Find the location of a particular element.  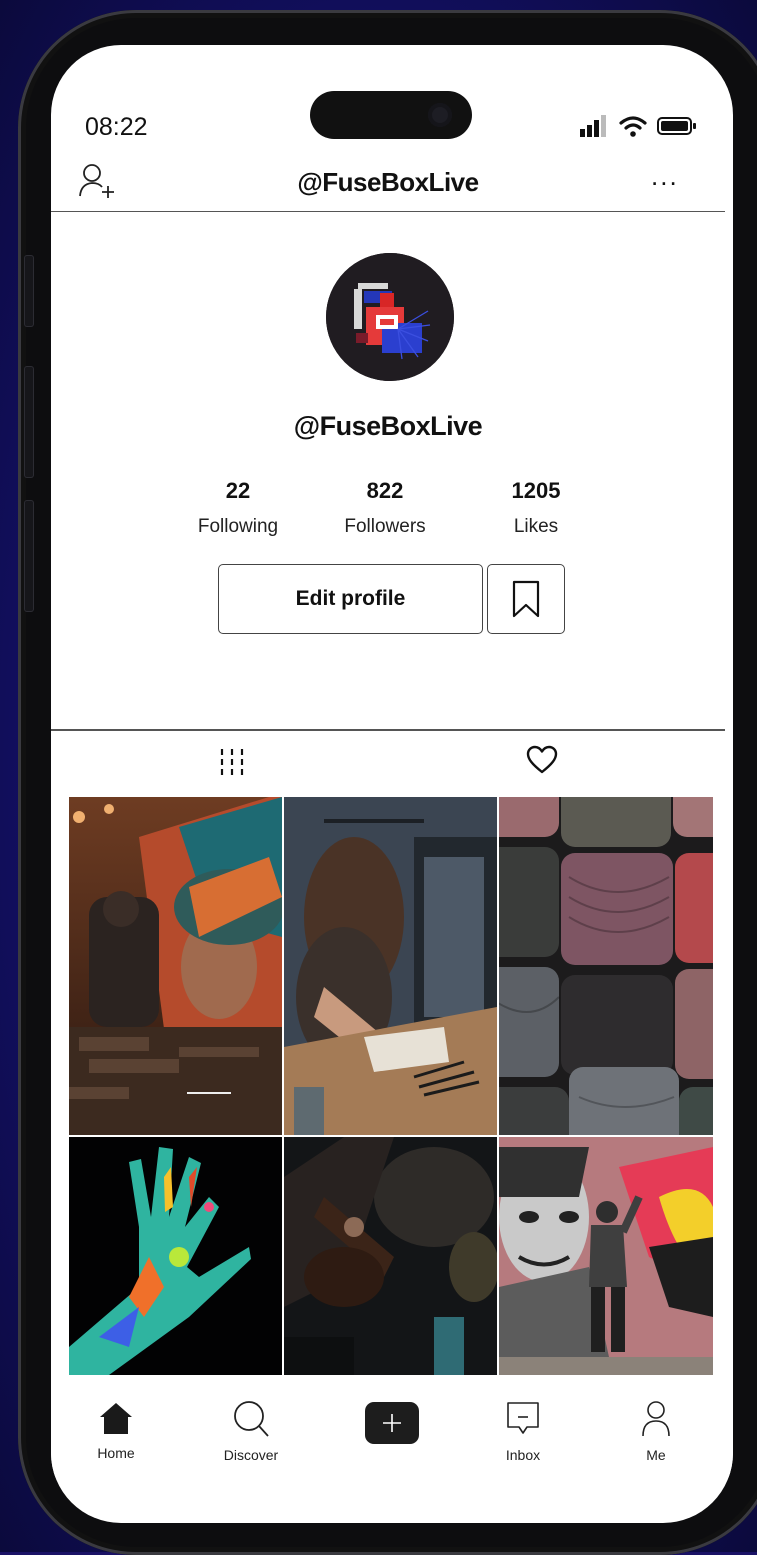

bottom-nav: Home Discover Inbox Me is located at coordinates (392, 1428).